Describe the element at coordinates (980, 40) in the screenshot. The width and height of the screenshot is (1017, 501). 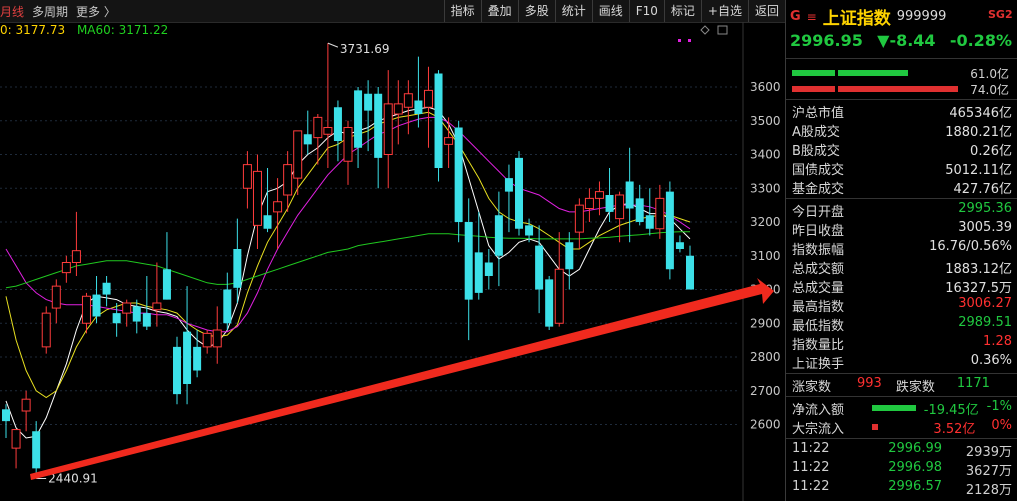
I see `price-change-pct: -0.28%` at that location.